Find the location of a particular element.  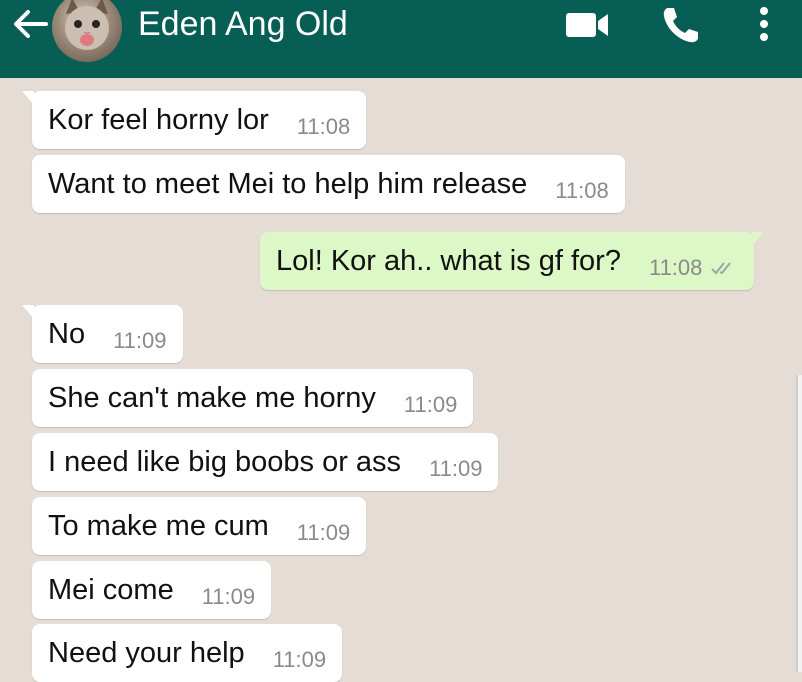

message-text: Mei come is located at coordinates (111, 589).